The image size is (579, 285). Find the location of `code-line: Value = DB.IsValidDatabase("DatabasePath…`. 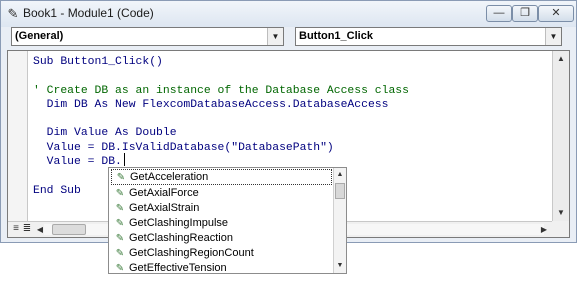

code-line: Value = DB.IsValidDatabase("DatabasePath… is located at coordinates (183, 147).